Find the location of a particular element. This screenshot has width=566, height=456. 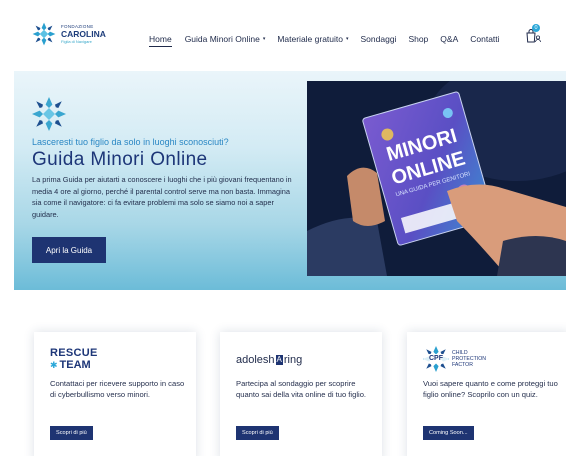

cpf-abbreviation: CPF is located at coordinates (436, 358).